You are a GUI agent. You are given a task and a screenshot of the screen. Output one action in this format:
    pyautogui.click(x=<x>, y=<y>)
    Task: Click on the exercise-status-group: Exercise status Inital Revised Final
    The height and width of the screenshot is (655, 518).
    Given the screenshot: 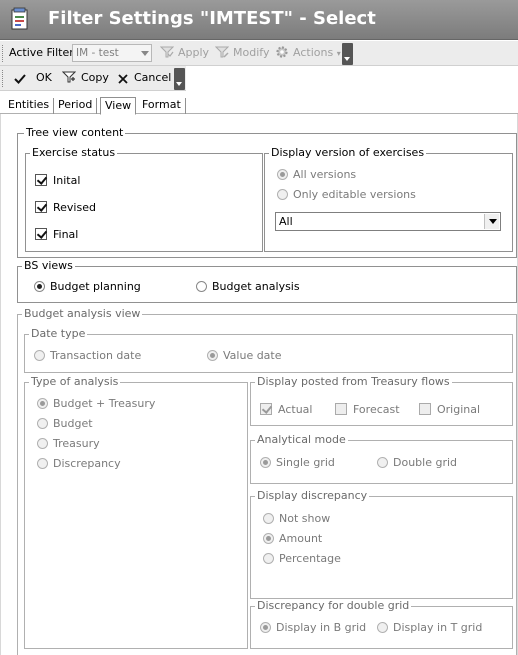 What is the action you would take?
    pyautogui.click(x=144, y=199)
    